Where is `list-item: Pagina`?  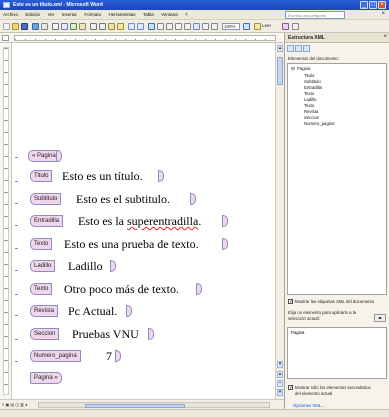 list-item: Pagina is located at coordinates (297, 332).